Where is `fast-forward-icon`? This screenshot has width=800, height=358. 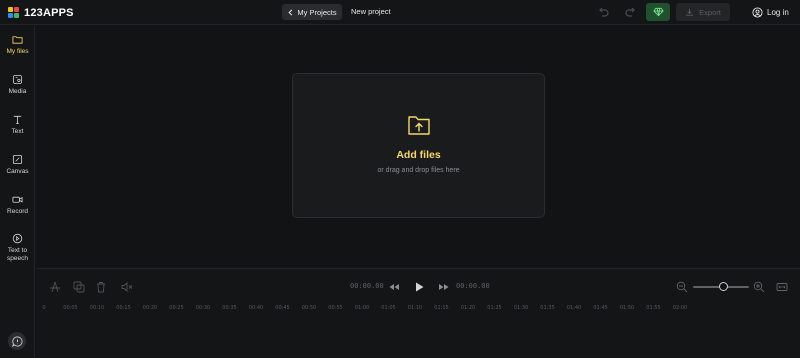 fast-forward-icon is located at coordinates (444, 287).